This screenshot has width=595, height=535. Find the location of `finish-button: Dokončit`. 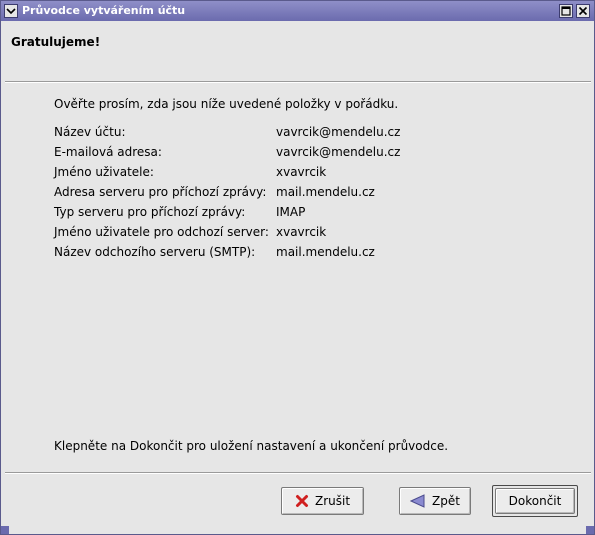

finish-button: Dokončit is located at coordinates (535, 501).